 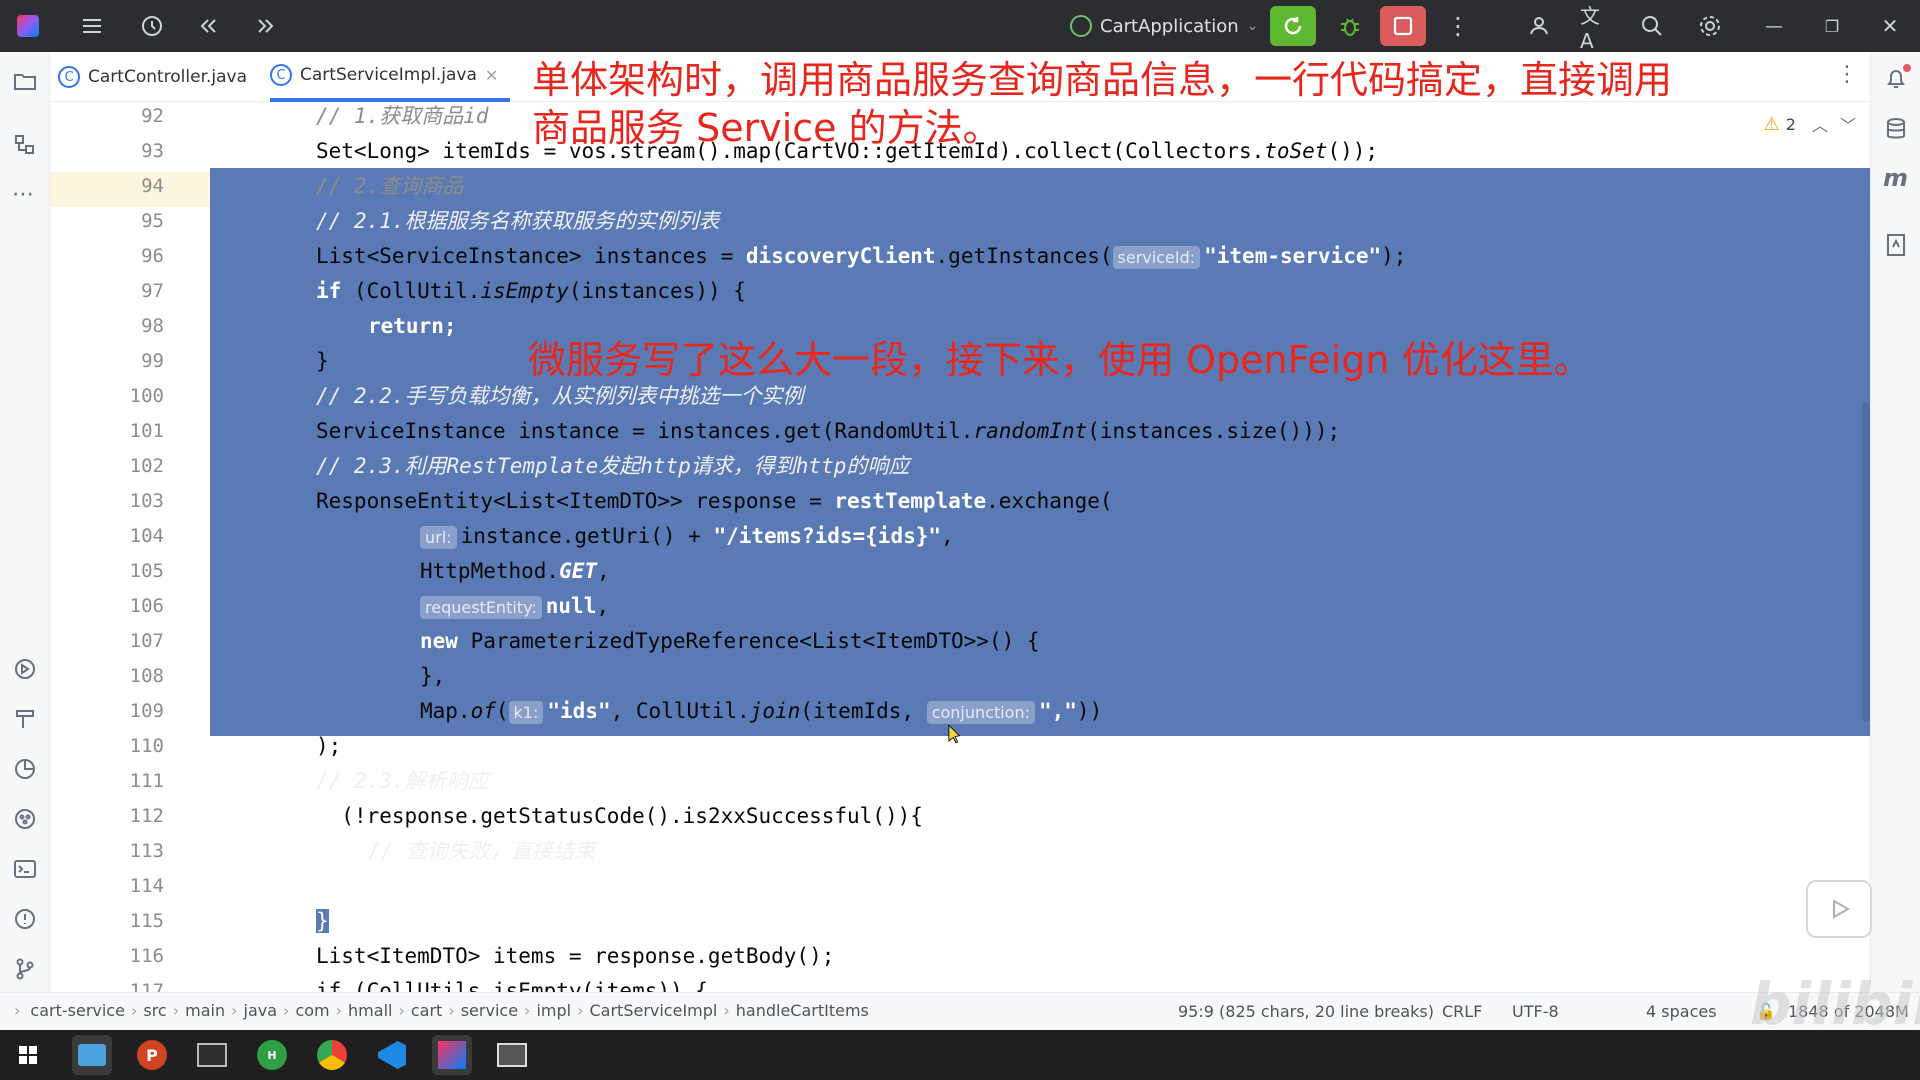 I want to click on breadcrumb-item: com, so click(x=312, y=1010).